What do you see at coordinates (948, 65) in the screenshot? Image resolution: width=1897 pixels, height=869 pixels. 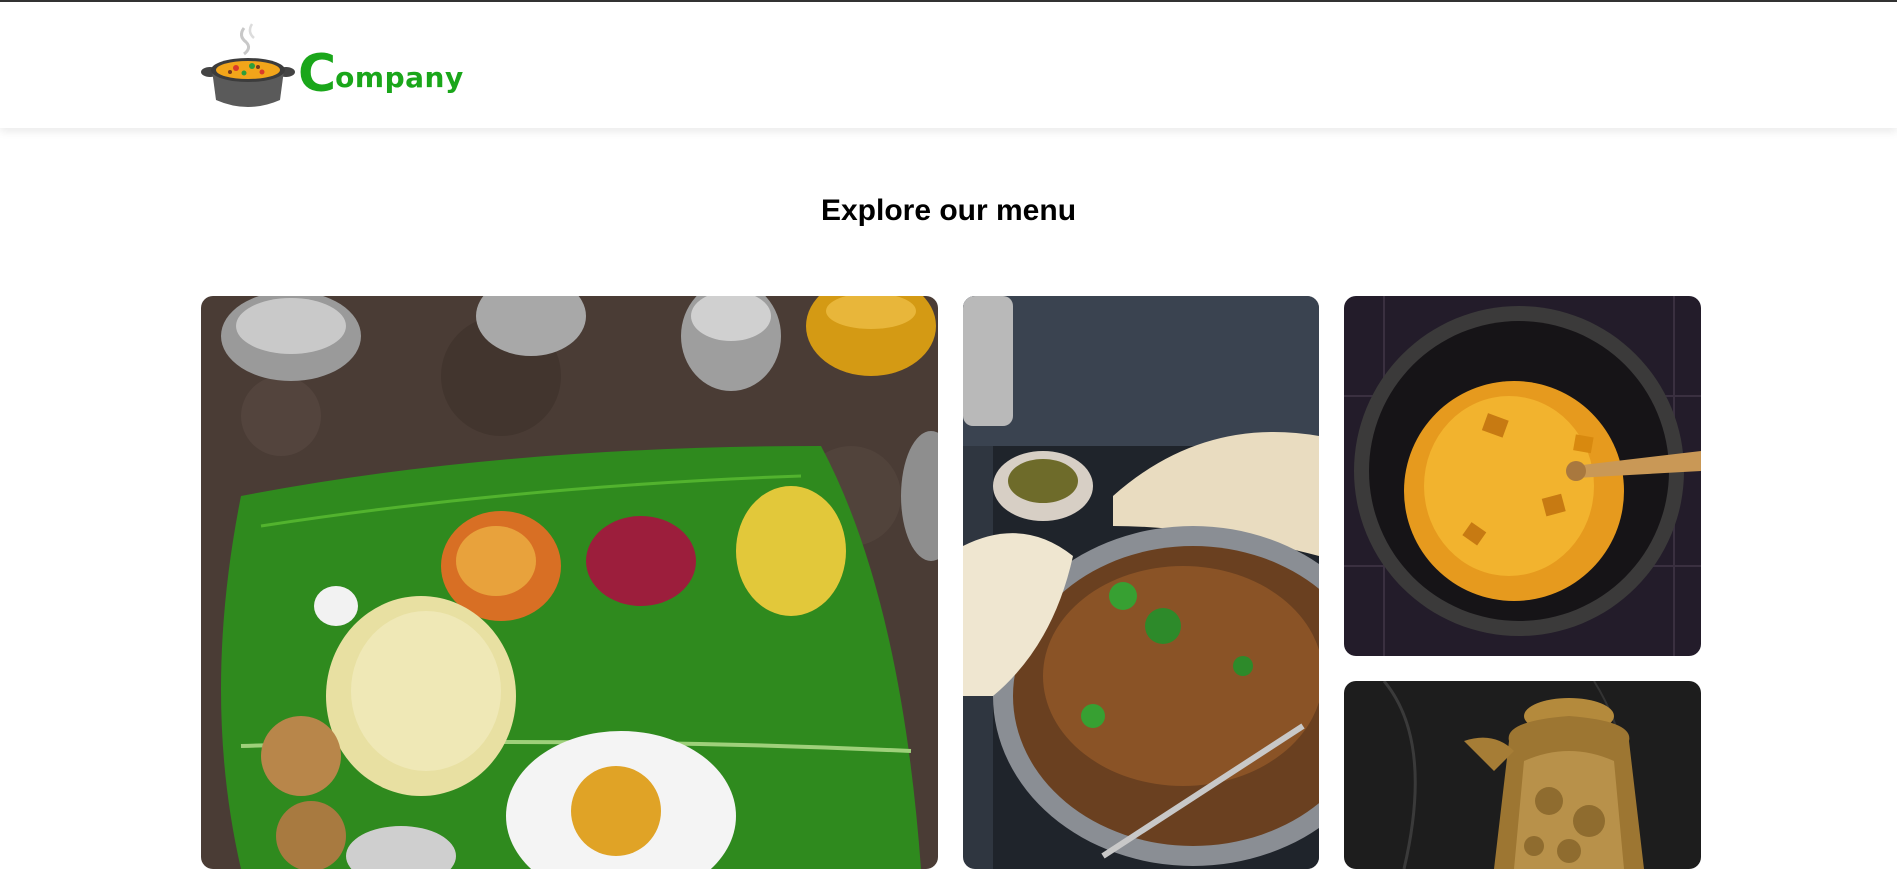 I see `site-header: Company` at bounding box center [948, 65].